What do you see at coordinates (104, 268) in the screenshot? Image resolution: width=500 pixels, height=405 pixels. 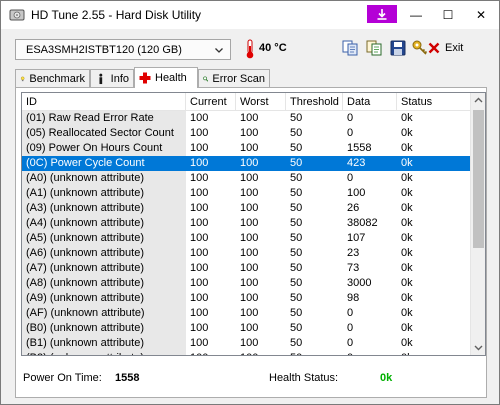 I see `cell-id: (A7) (unknown attribute)` at bounding box center [104, 268].